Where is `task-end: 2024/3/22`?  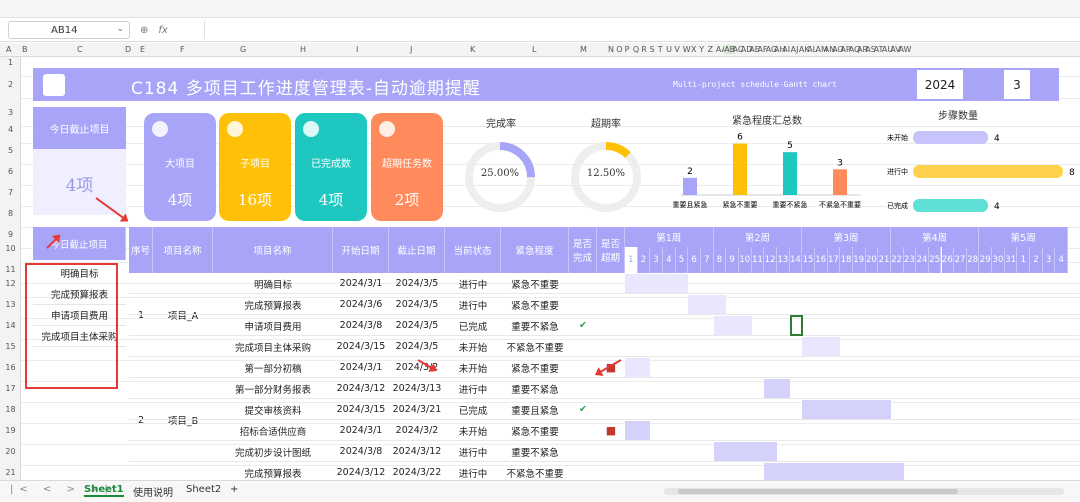
task-end: 2024/3/22 is located at coordinates (417, 471).